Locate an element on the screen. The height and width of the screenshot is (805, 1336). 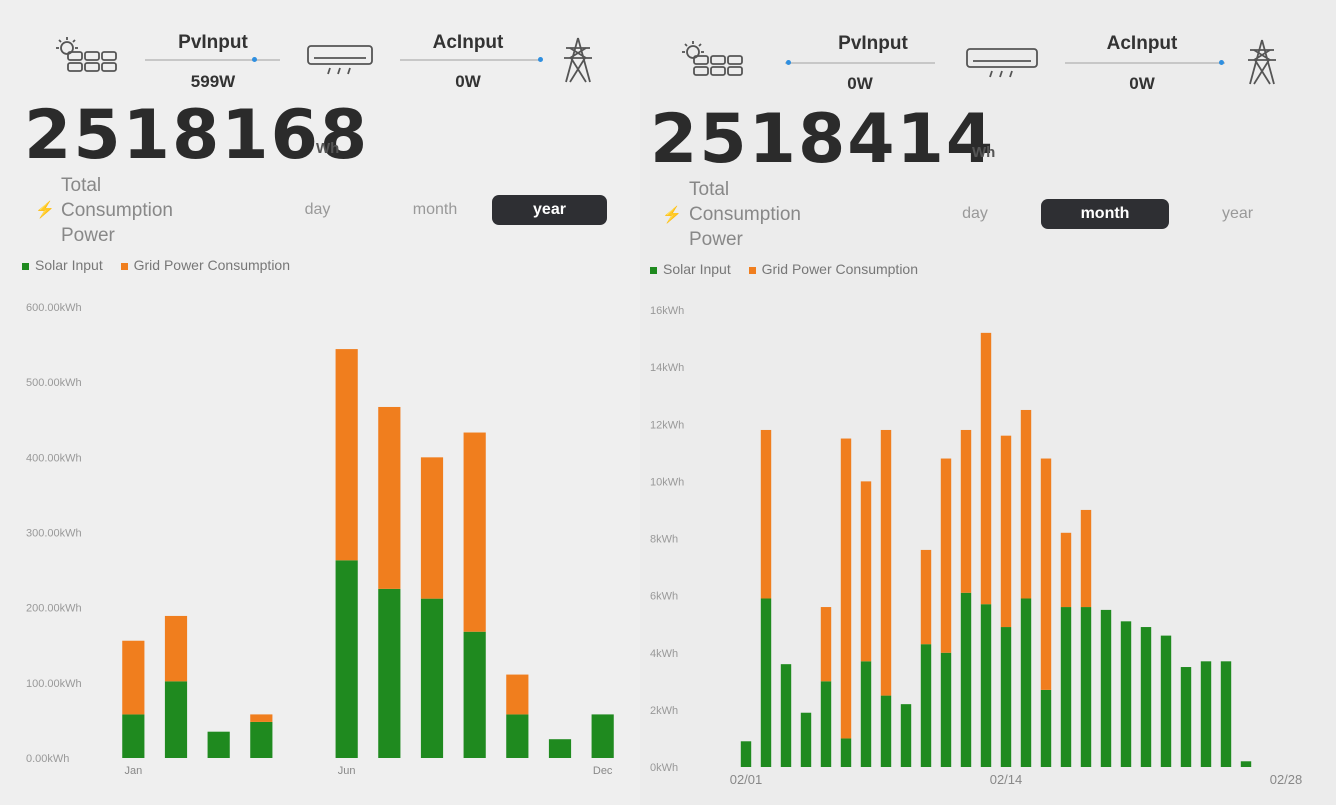
x-tick-label: 02/14 is located at coordinates (1006, 779).